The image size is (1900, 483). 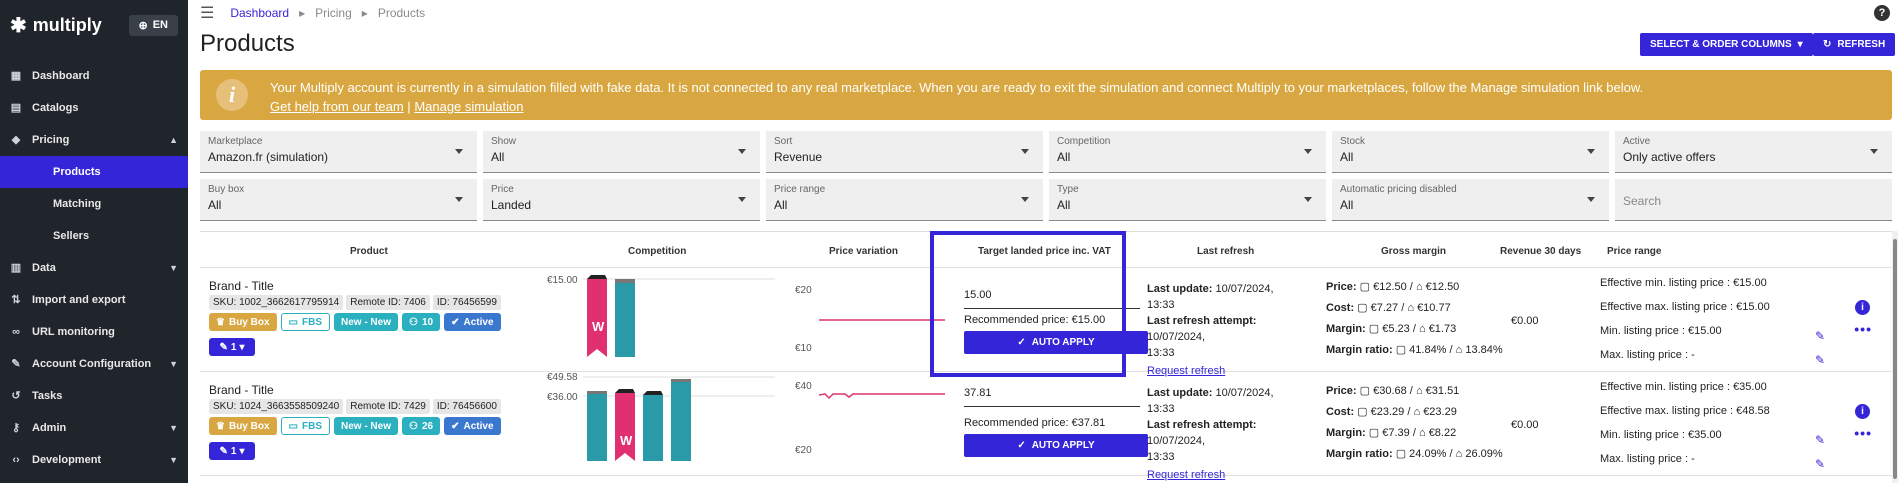 I want to click on button-label: AUTO APPLY, so click(x=1063, y=342).